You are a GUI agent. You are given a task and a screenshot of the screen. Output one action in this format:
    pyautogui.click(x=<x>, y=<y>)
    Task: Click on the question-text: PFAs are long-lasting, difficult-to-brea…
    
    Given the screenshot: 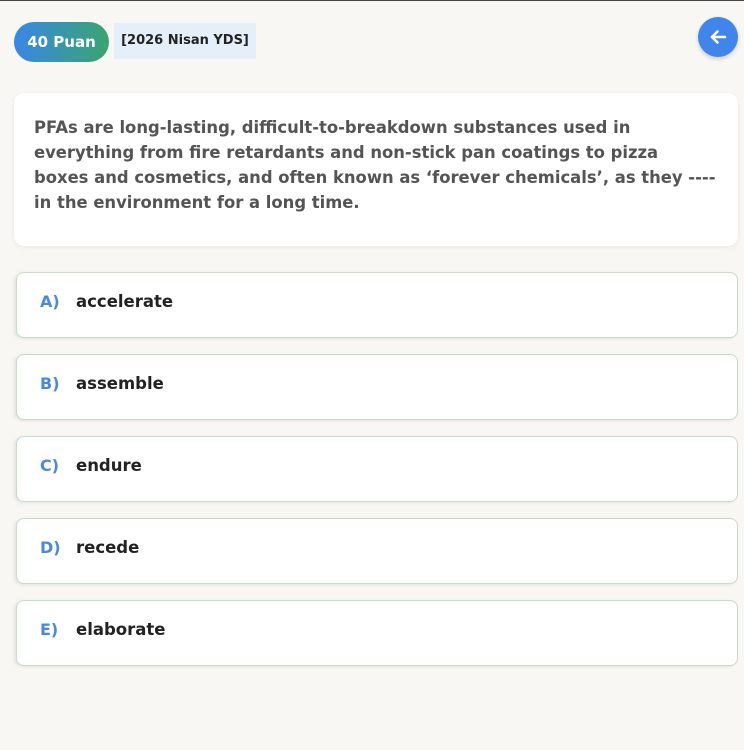 What is the action you would take?
    pyautogui.click(x=375, y=165)
    